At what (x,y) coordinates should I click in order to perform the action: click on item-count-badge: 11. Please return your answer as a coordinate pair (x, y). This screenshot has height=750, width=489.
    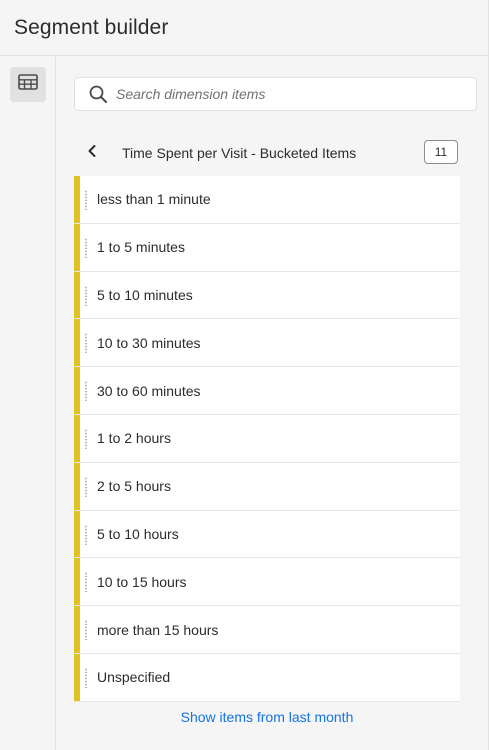
    Looking at the image, I should click on (441, 152).